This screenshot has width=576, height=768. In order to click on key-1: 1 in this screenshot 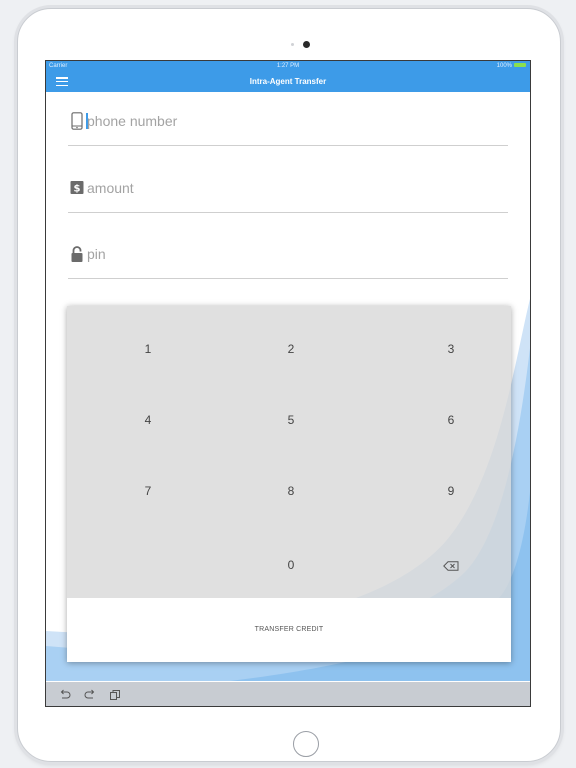, I will do `click(148, 349)`.